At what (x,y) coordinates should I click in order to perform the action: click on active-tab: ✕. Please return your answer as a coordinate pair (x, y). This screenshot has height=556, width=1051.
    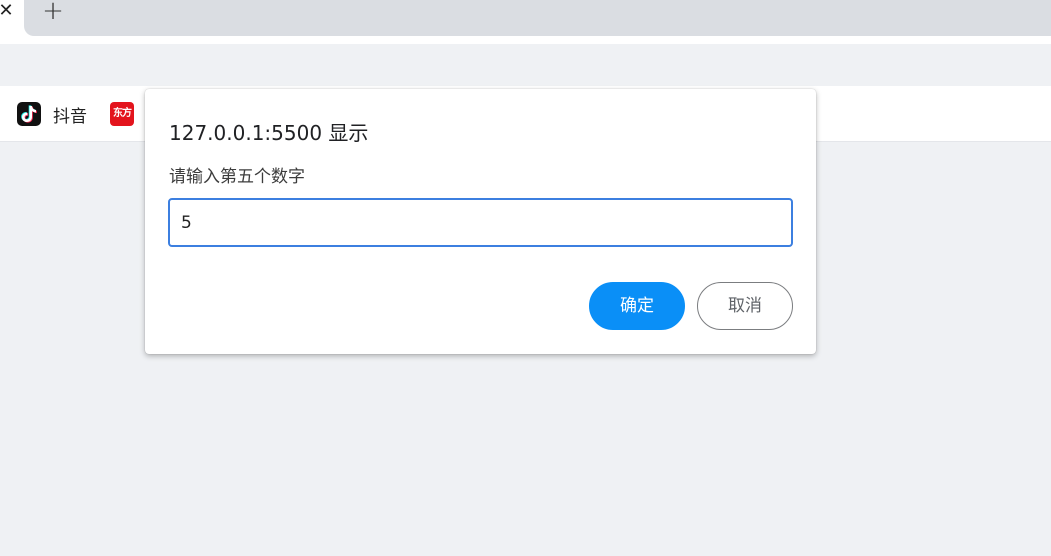
    Looking at the image, I should click on (12, 22).